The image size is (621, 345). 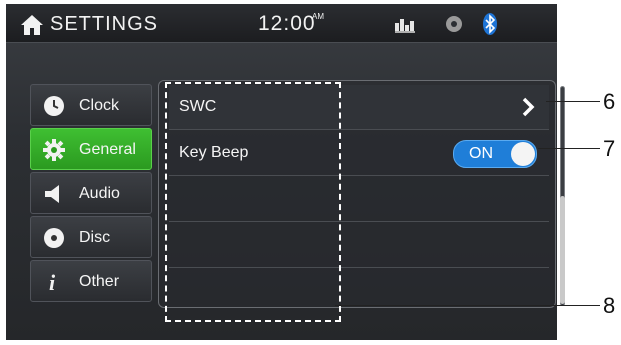 I want to click on sidebar-item-audio: Audio, so click(x=91, y=193).